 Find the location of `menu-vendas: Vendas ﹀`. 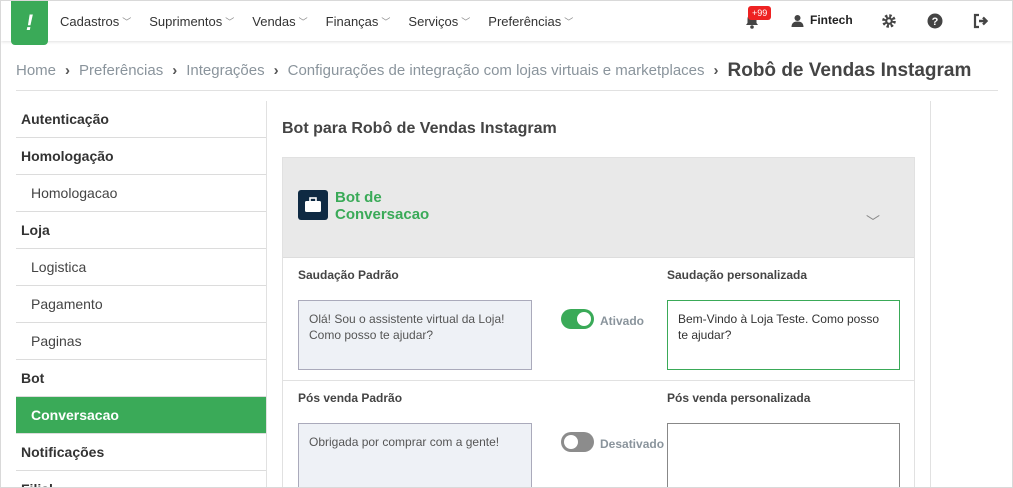

menu-vendas: Vendas ﹀ is located at coordinates (279, 21).